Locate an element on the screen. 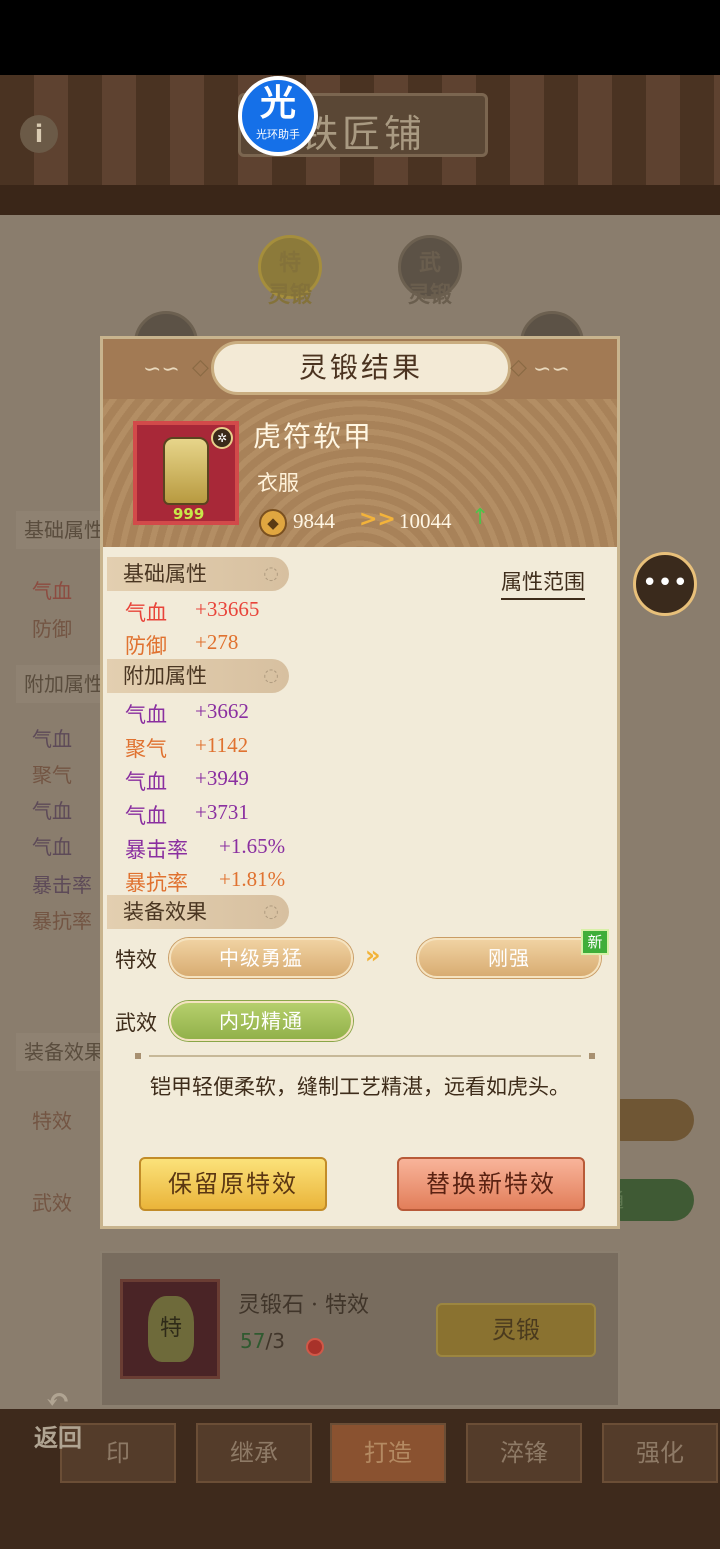 Image resolution: width=720 pixels, height=1549 pixels. bottom-tab-bar: 印 继承 打造 淬锋 强化 is located at coordinates (360, 1479).